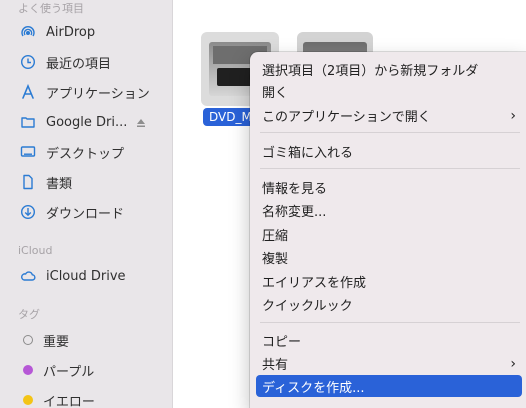  I want to click on menu-item-make-alias: エイリアスを作成, so click(389, 281).